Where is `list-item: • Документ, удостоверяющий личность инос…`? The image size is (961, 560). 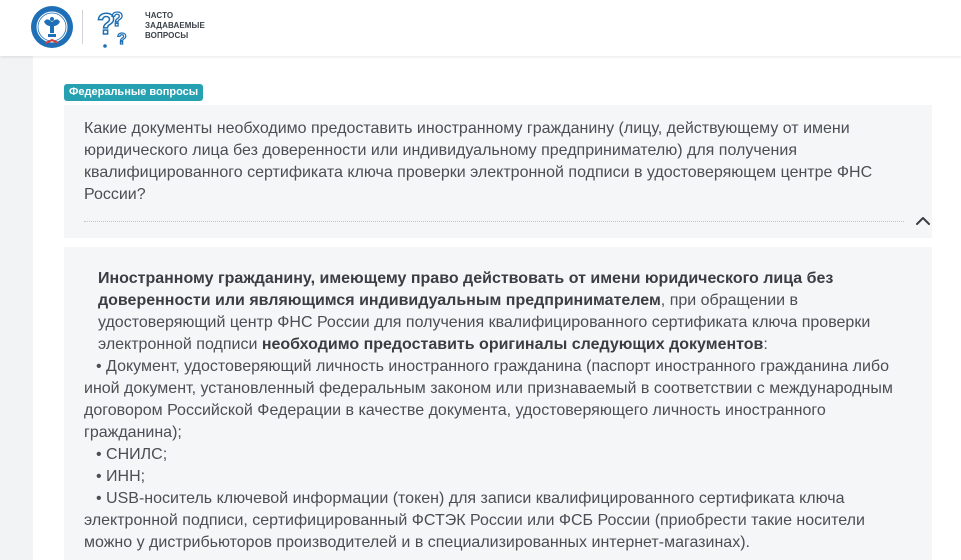 list-item: • Документ, удостоверяющий личность инос… is located at coordinates (488, 399).